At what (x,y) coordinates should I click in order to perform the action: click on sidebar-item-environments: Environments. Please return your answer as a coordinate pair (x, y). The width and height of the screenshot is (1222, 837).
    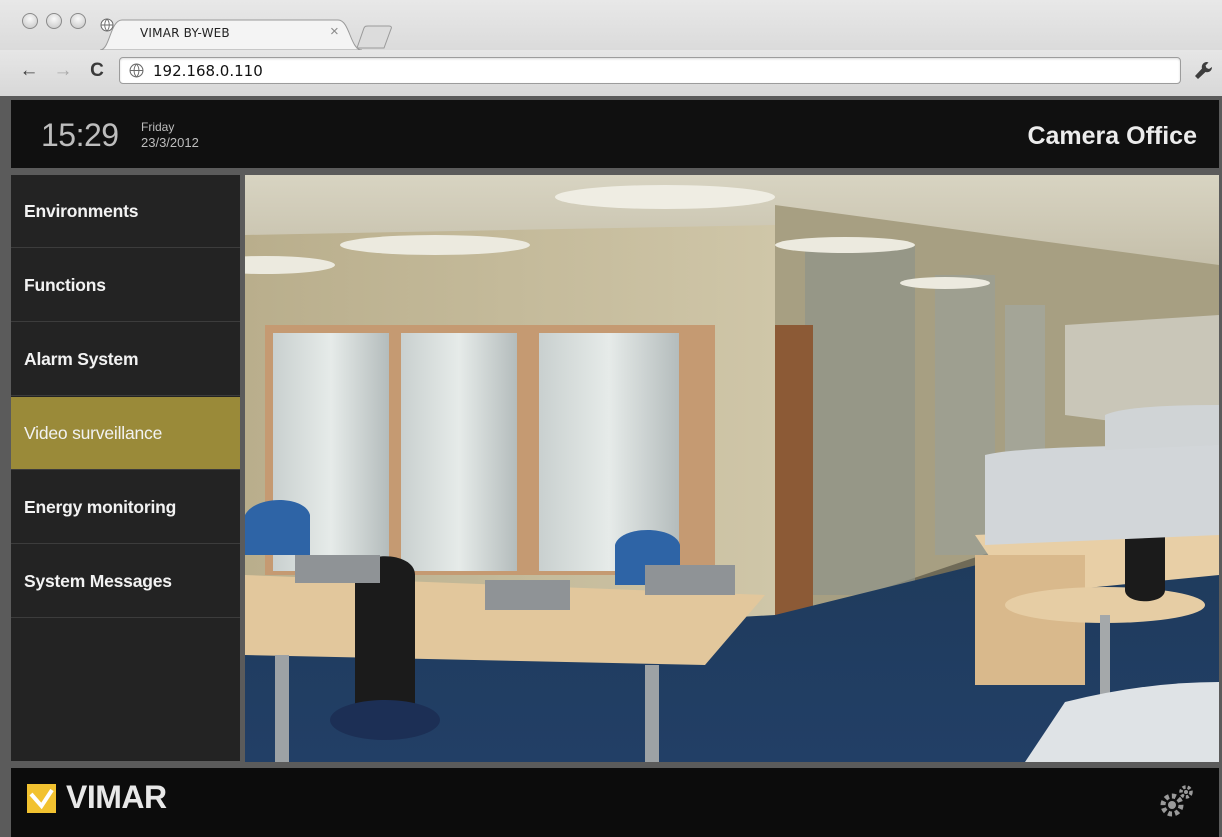
    Looking at the image, I should click on (125, 211).